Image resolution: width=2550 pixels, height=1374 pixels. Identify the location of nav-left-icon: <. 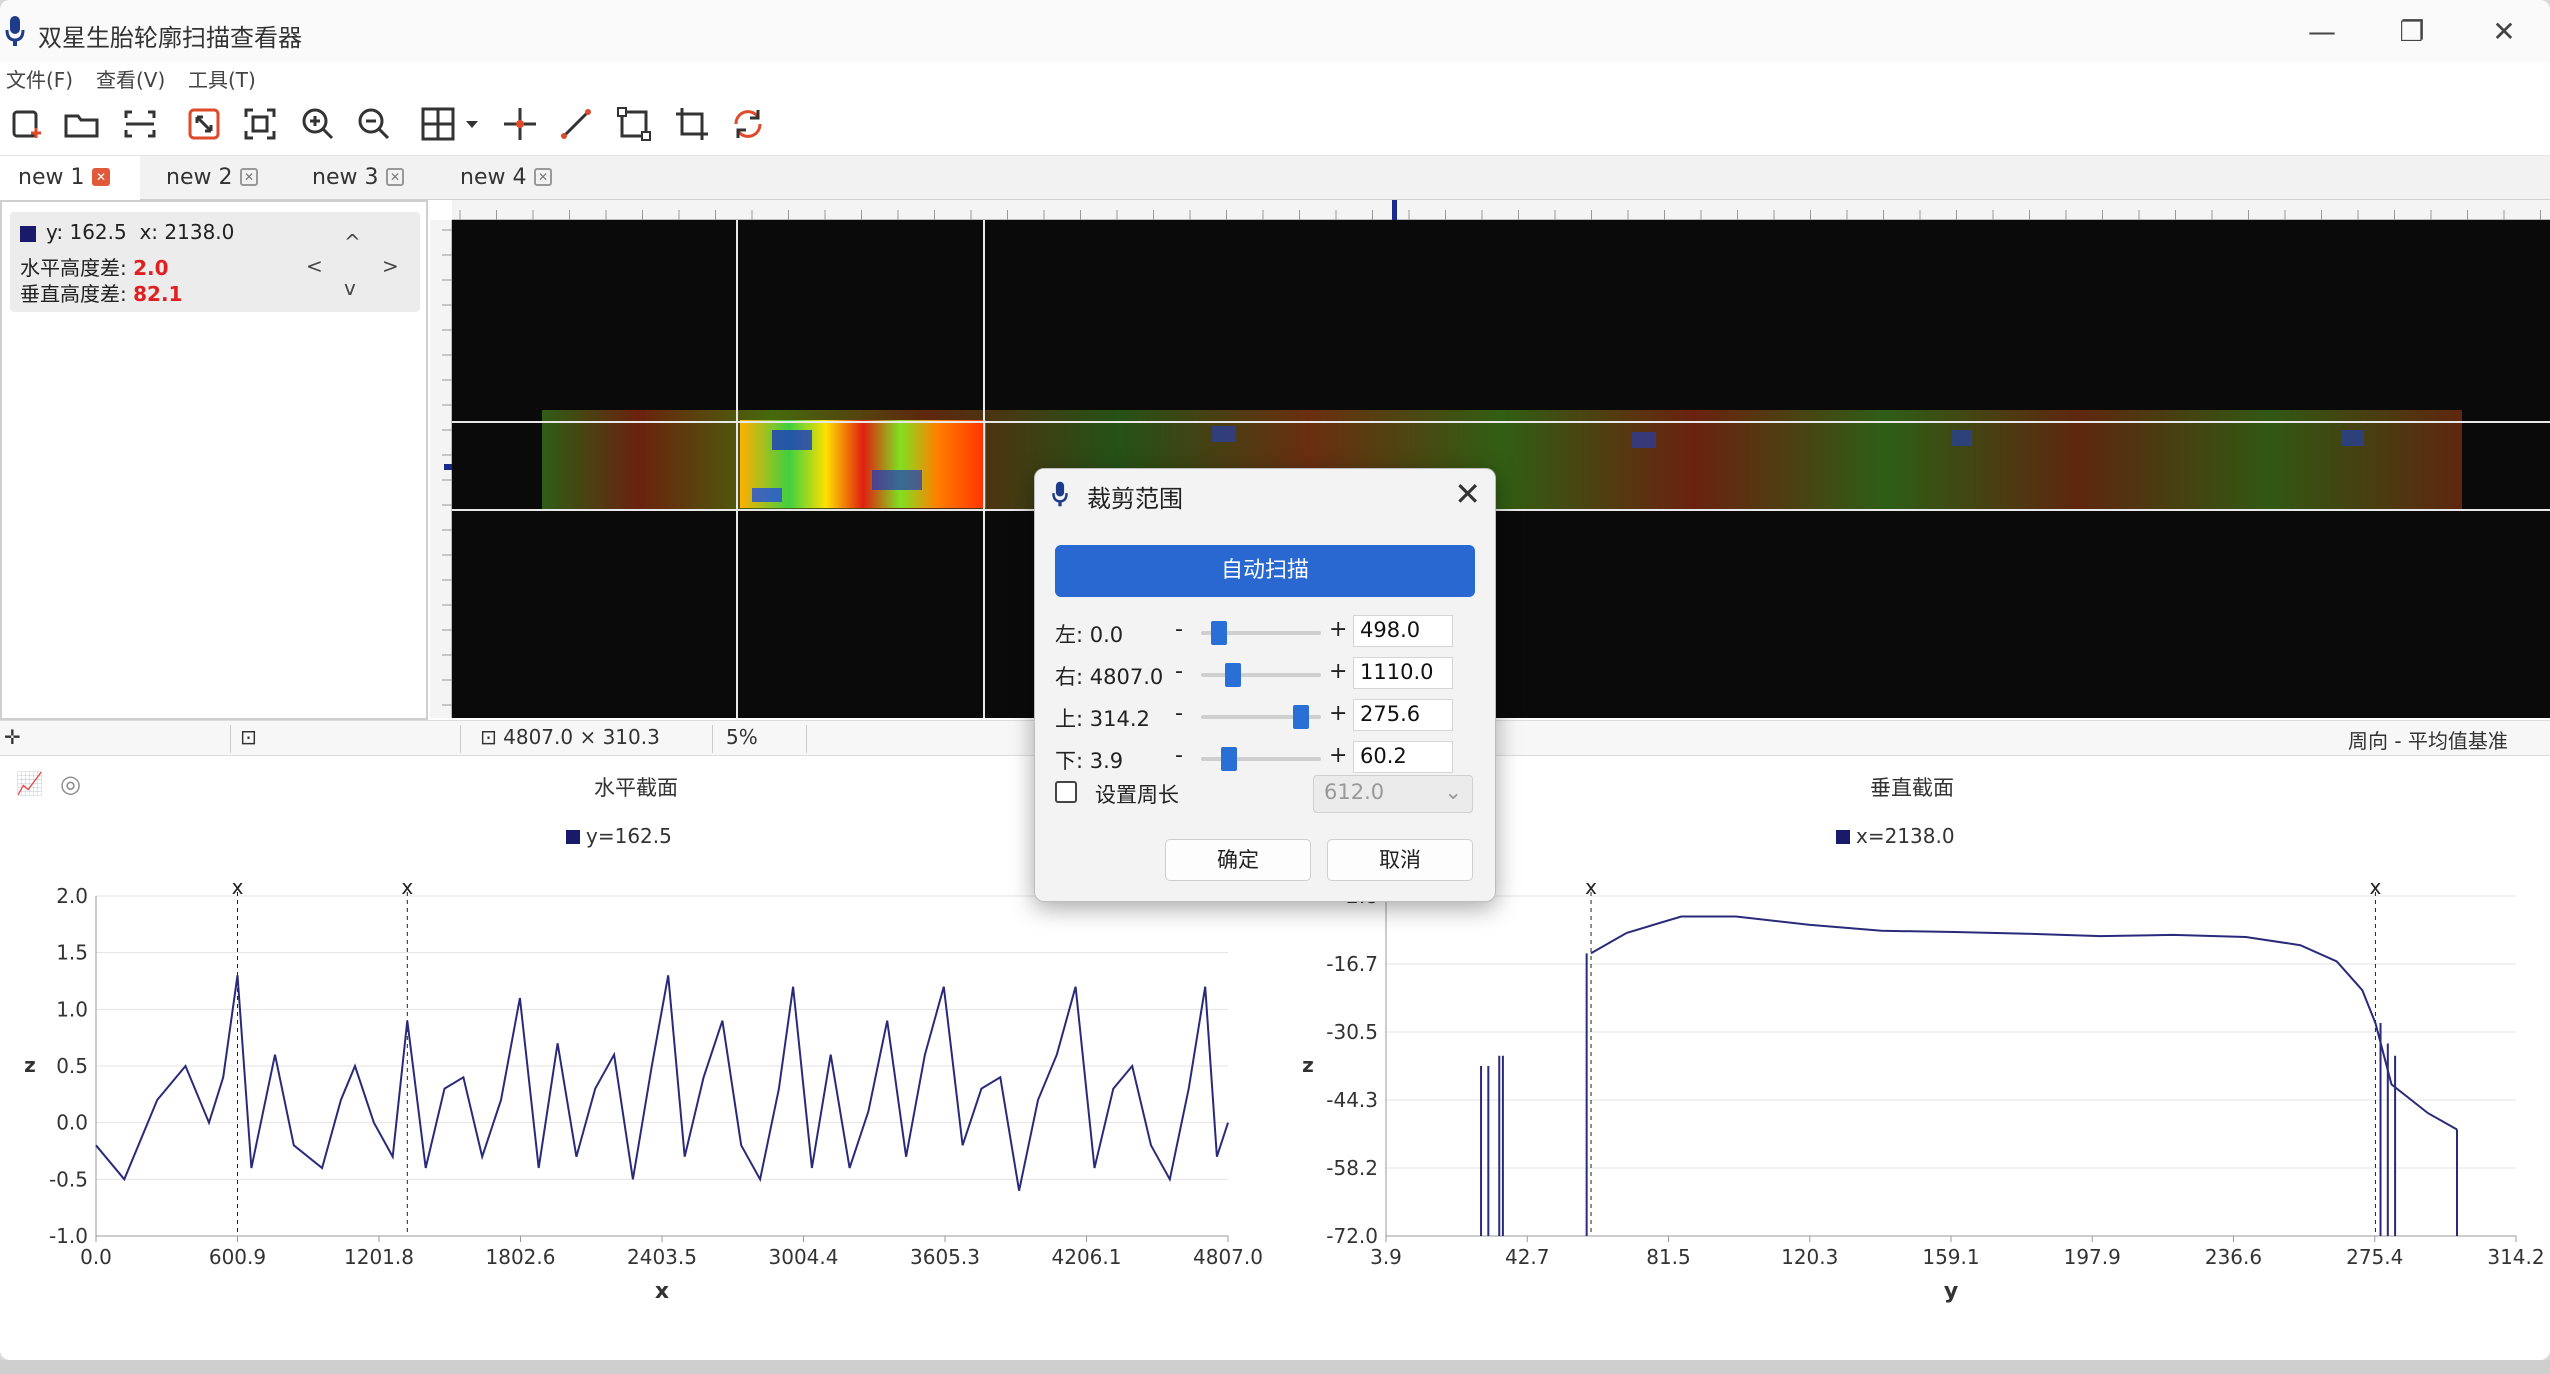
(314, 266).